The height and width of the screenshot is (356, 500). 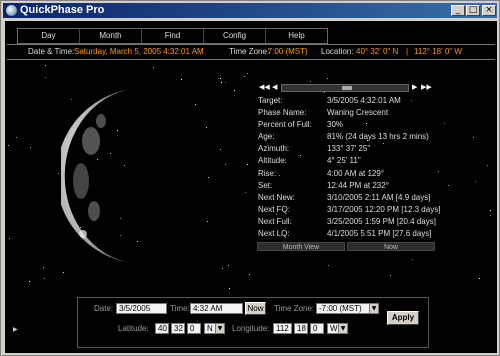 What do you see at coordinates (473, 10) in the screenshot?
I see `maximize-button: □` at bounding box center [473, 10].